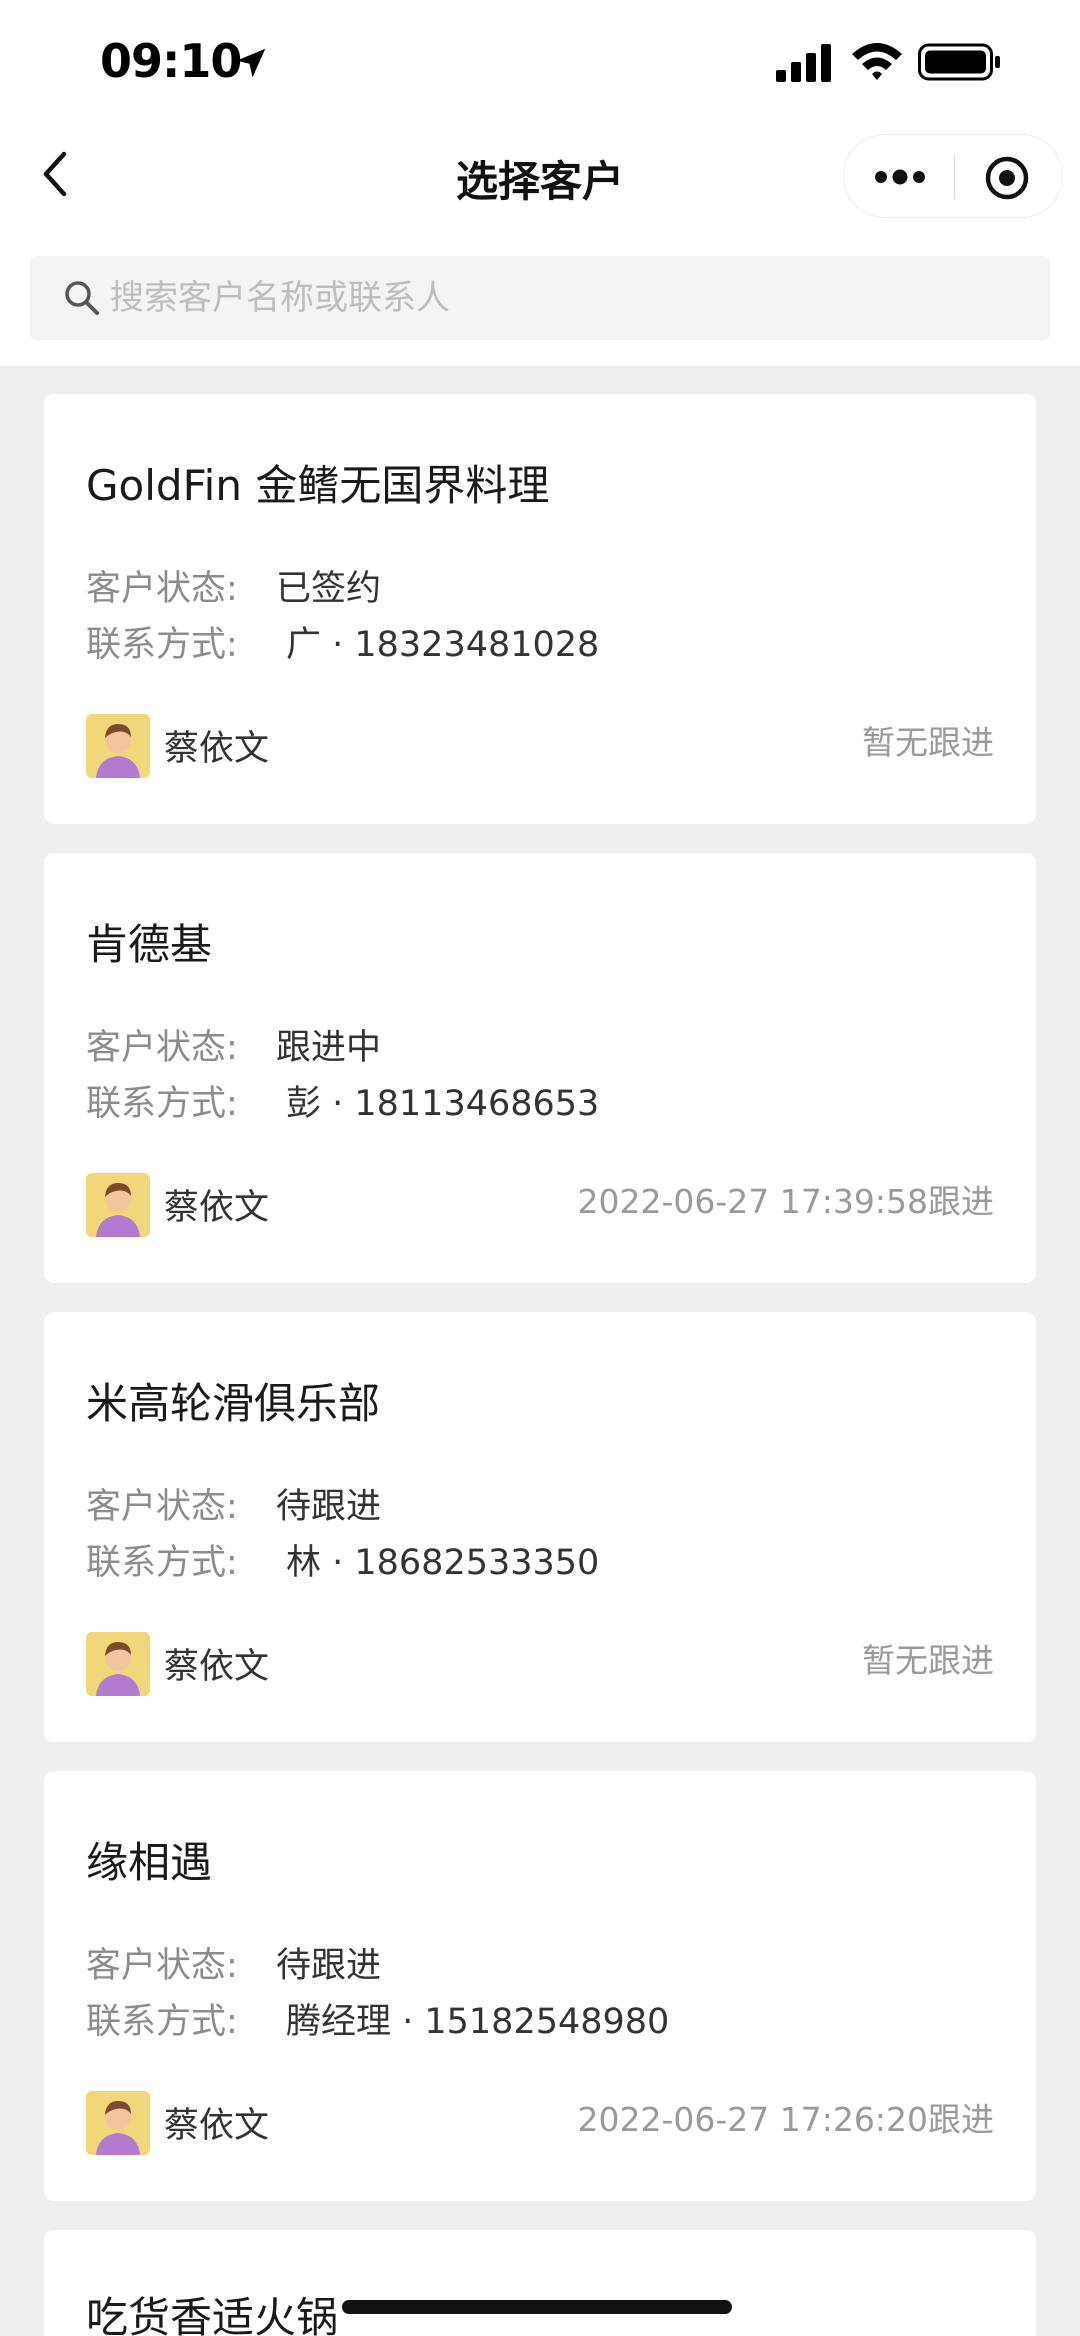 Image resolution: width=1080 pixels, height=2336 pixels. I want to click on location-arrow-icon, so click(251, 63).